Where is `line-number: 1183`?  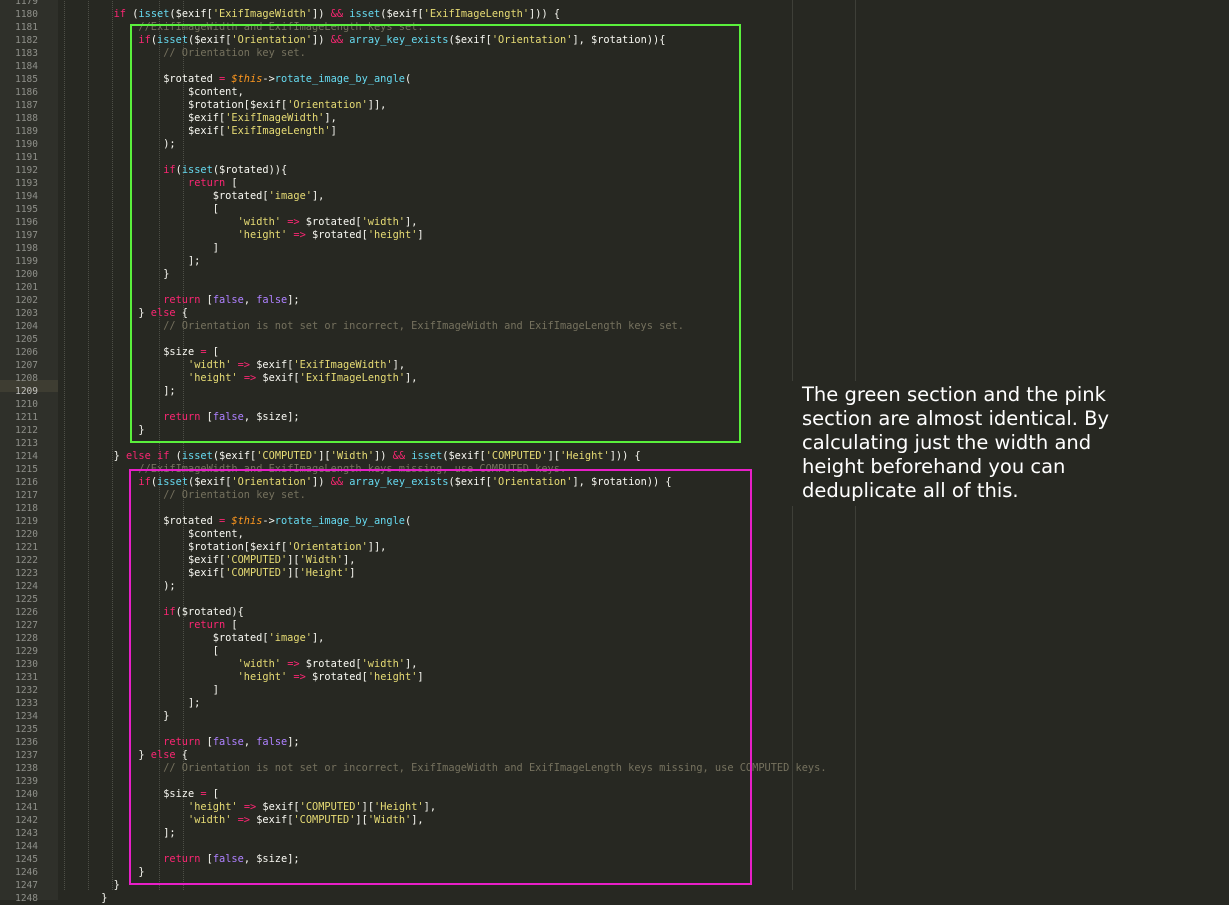
line-number: 1183 is located at coordinates (26, 53).